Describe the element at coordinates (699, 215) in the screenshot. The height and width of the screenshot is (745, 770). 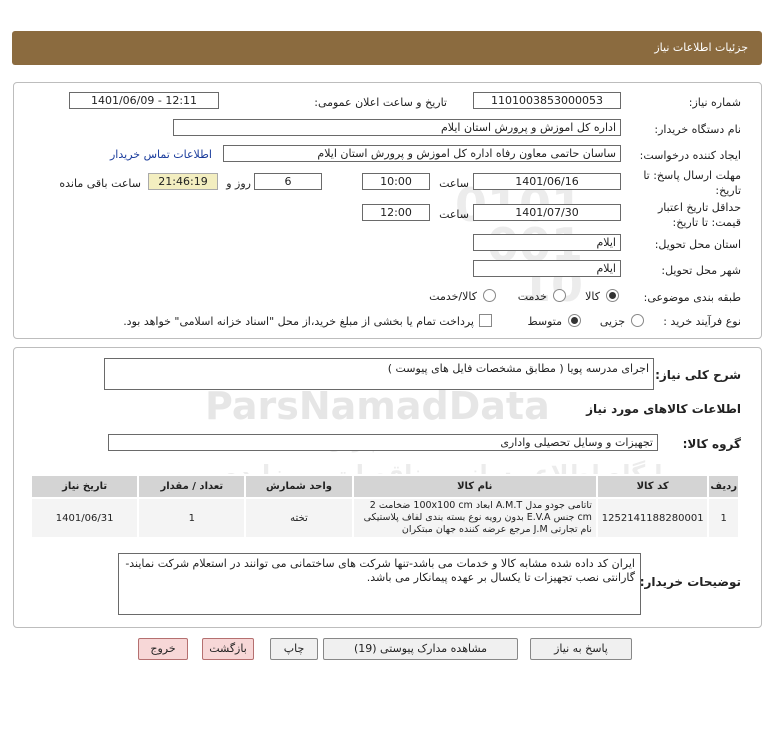
I see `validity-label: حداقل تاریخ اعتبار قیمت: تا تاریخ:` at that location.